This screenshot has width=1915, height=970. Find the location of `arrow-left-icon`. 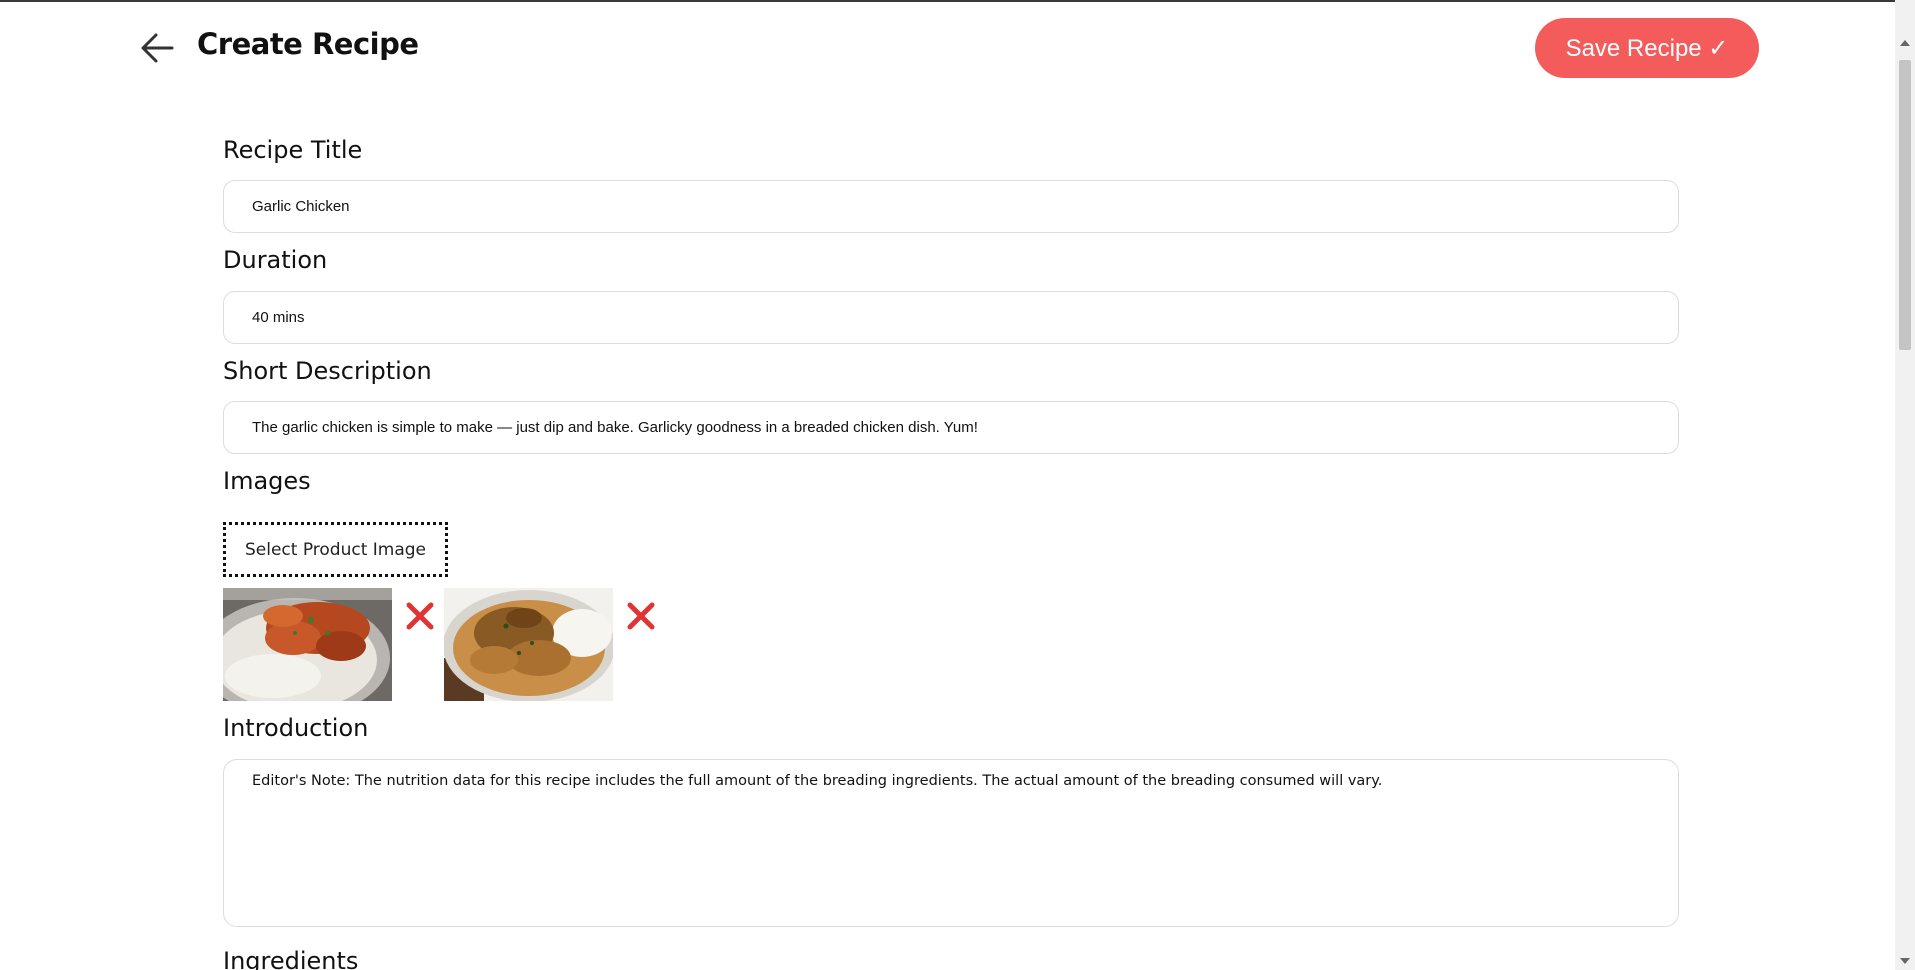

arrow-left-icon is located at coordinates (157, 48).